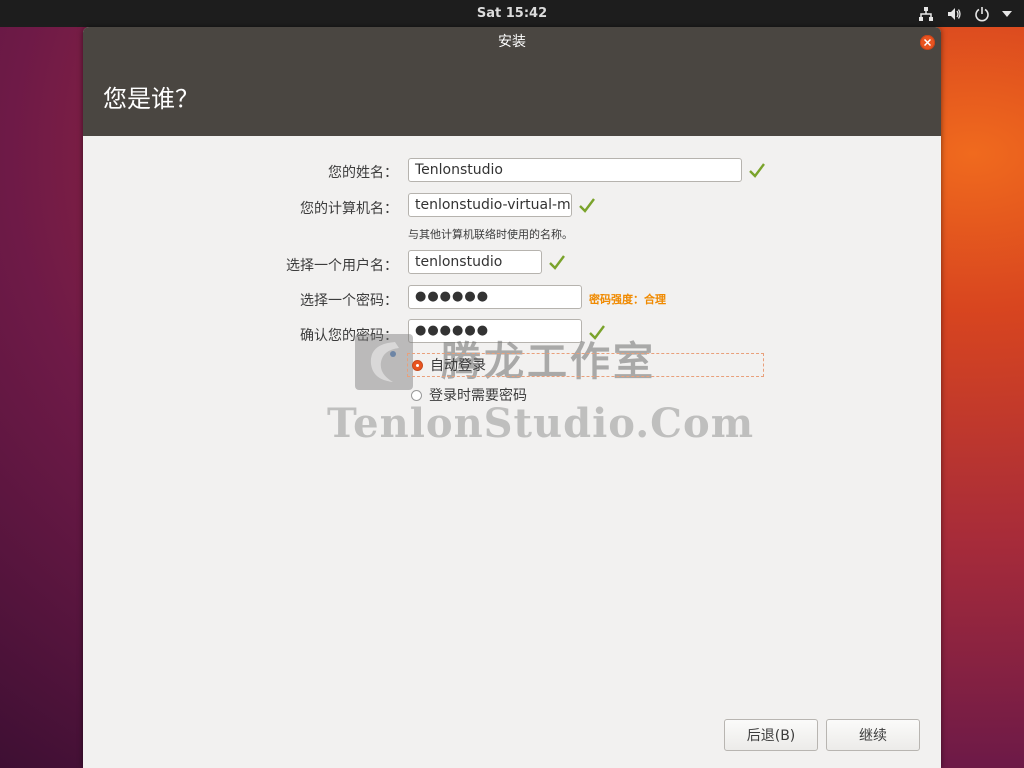 The height and width of the screenshot is (768, 1024). I want to click on power-icon, so click(982, 14).